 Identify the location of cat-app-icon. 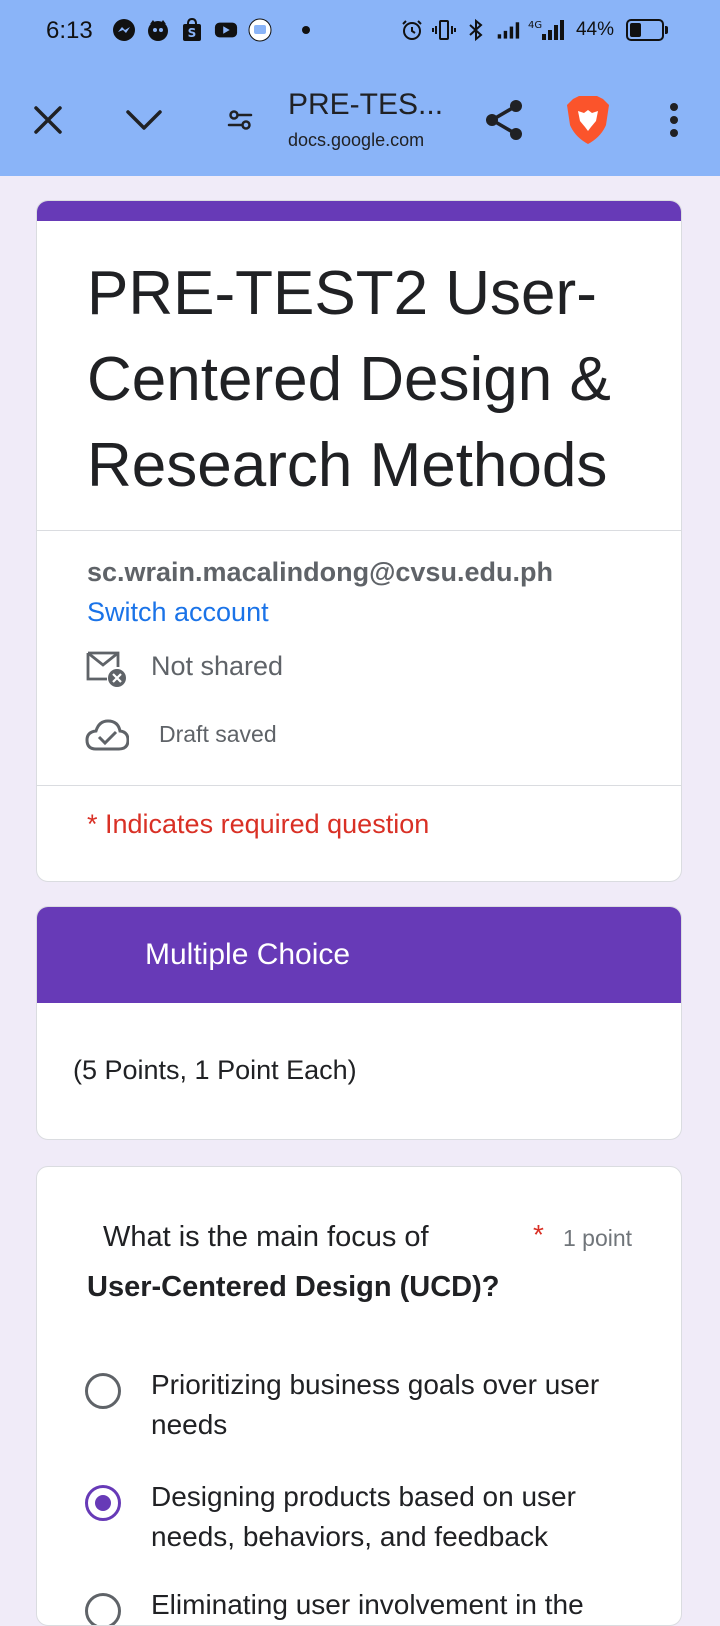
(158, 30).